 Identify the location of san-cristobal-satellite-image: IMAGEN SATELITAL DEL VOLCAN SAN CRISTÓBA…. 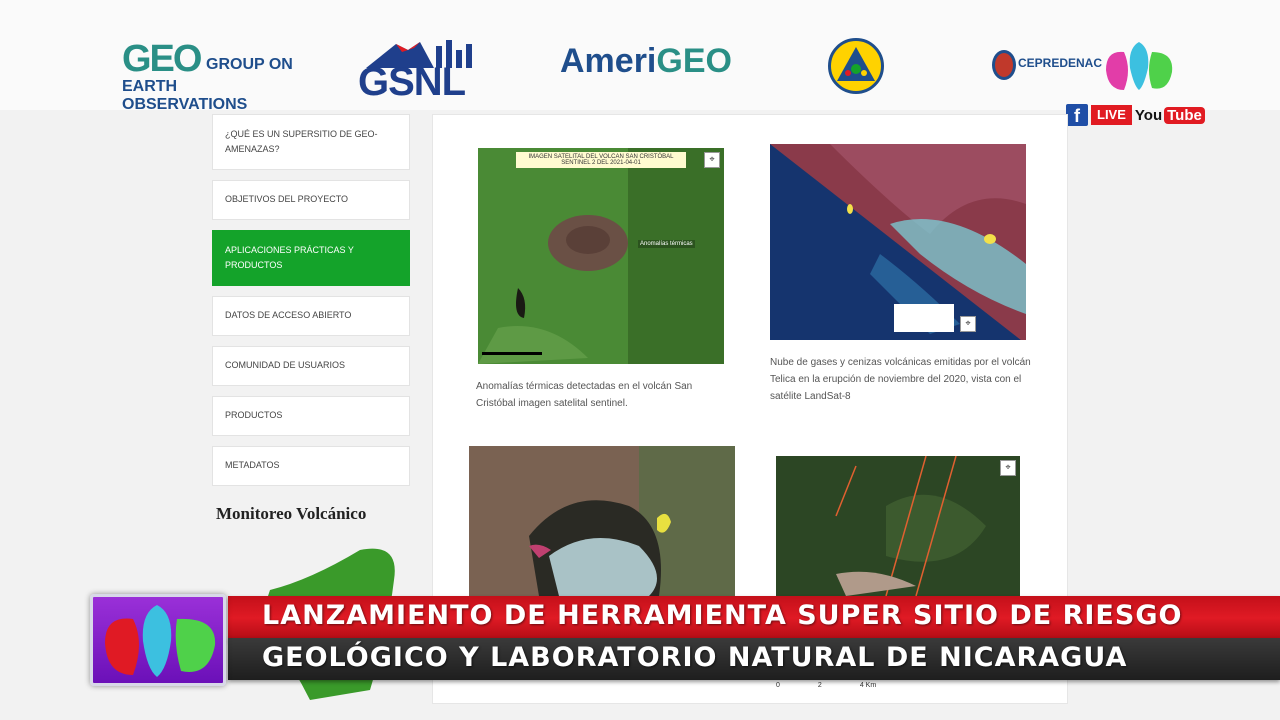
(601, 256).